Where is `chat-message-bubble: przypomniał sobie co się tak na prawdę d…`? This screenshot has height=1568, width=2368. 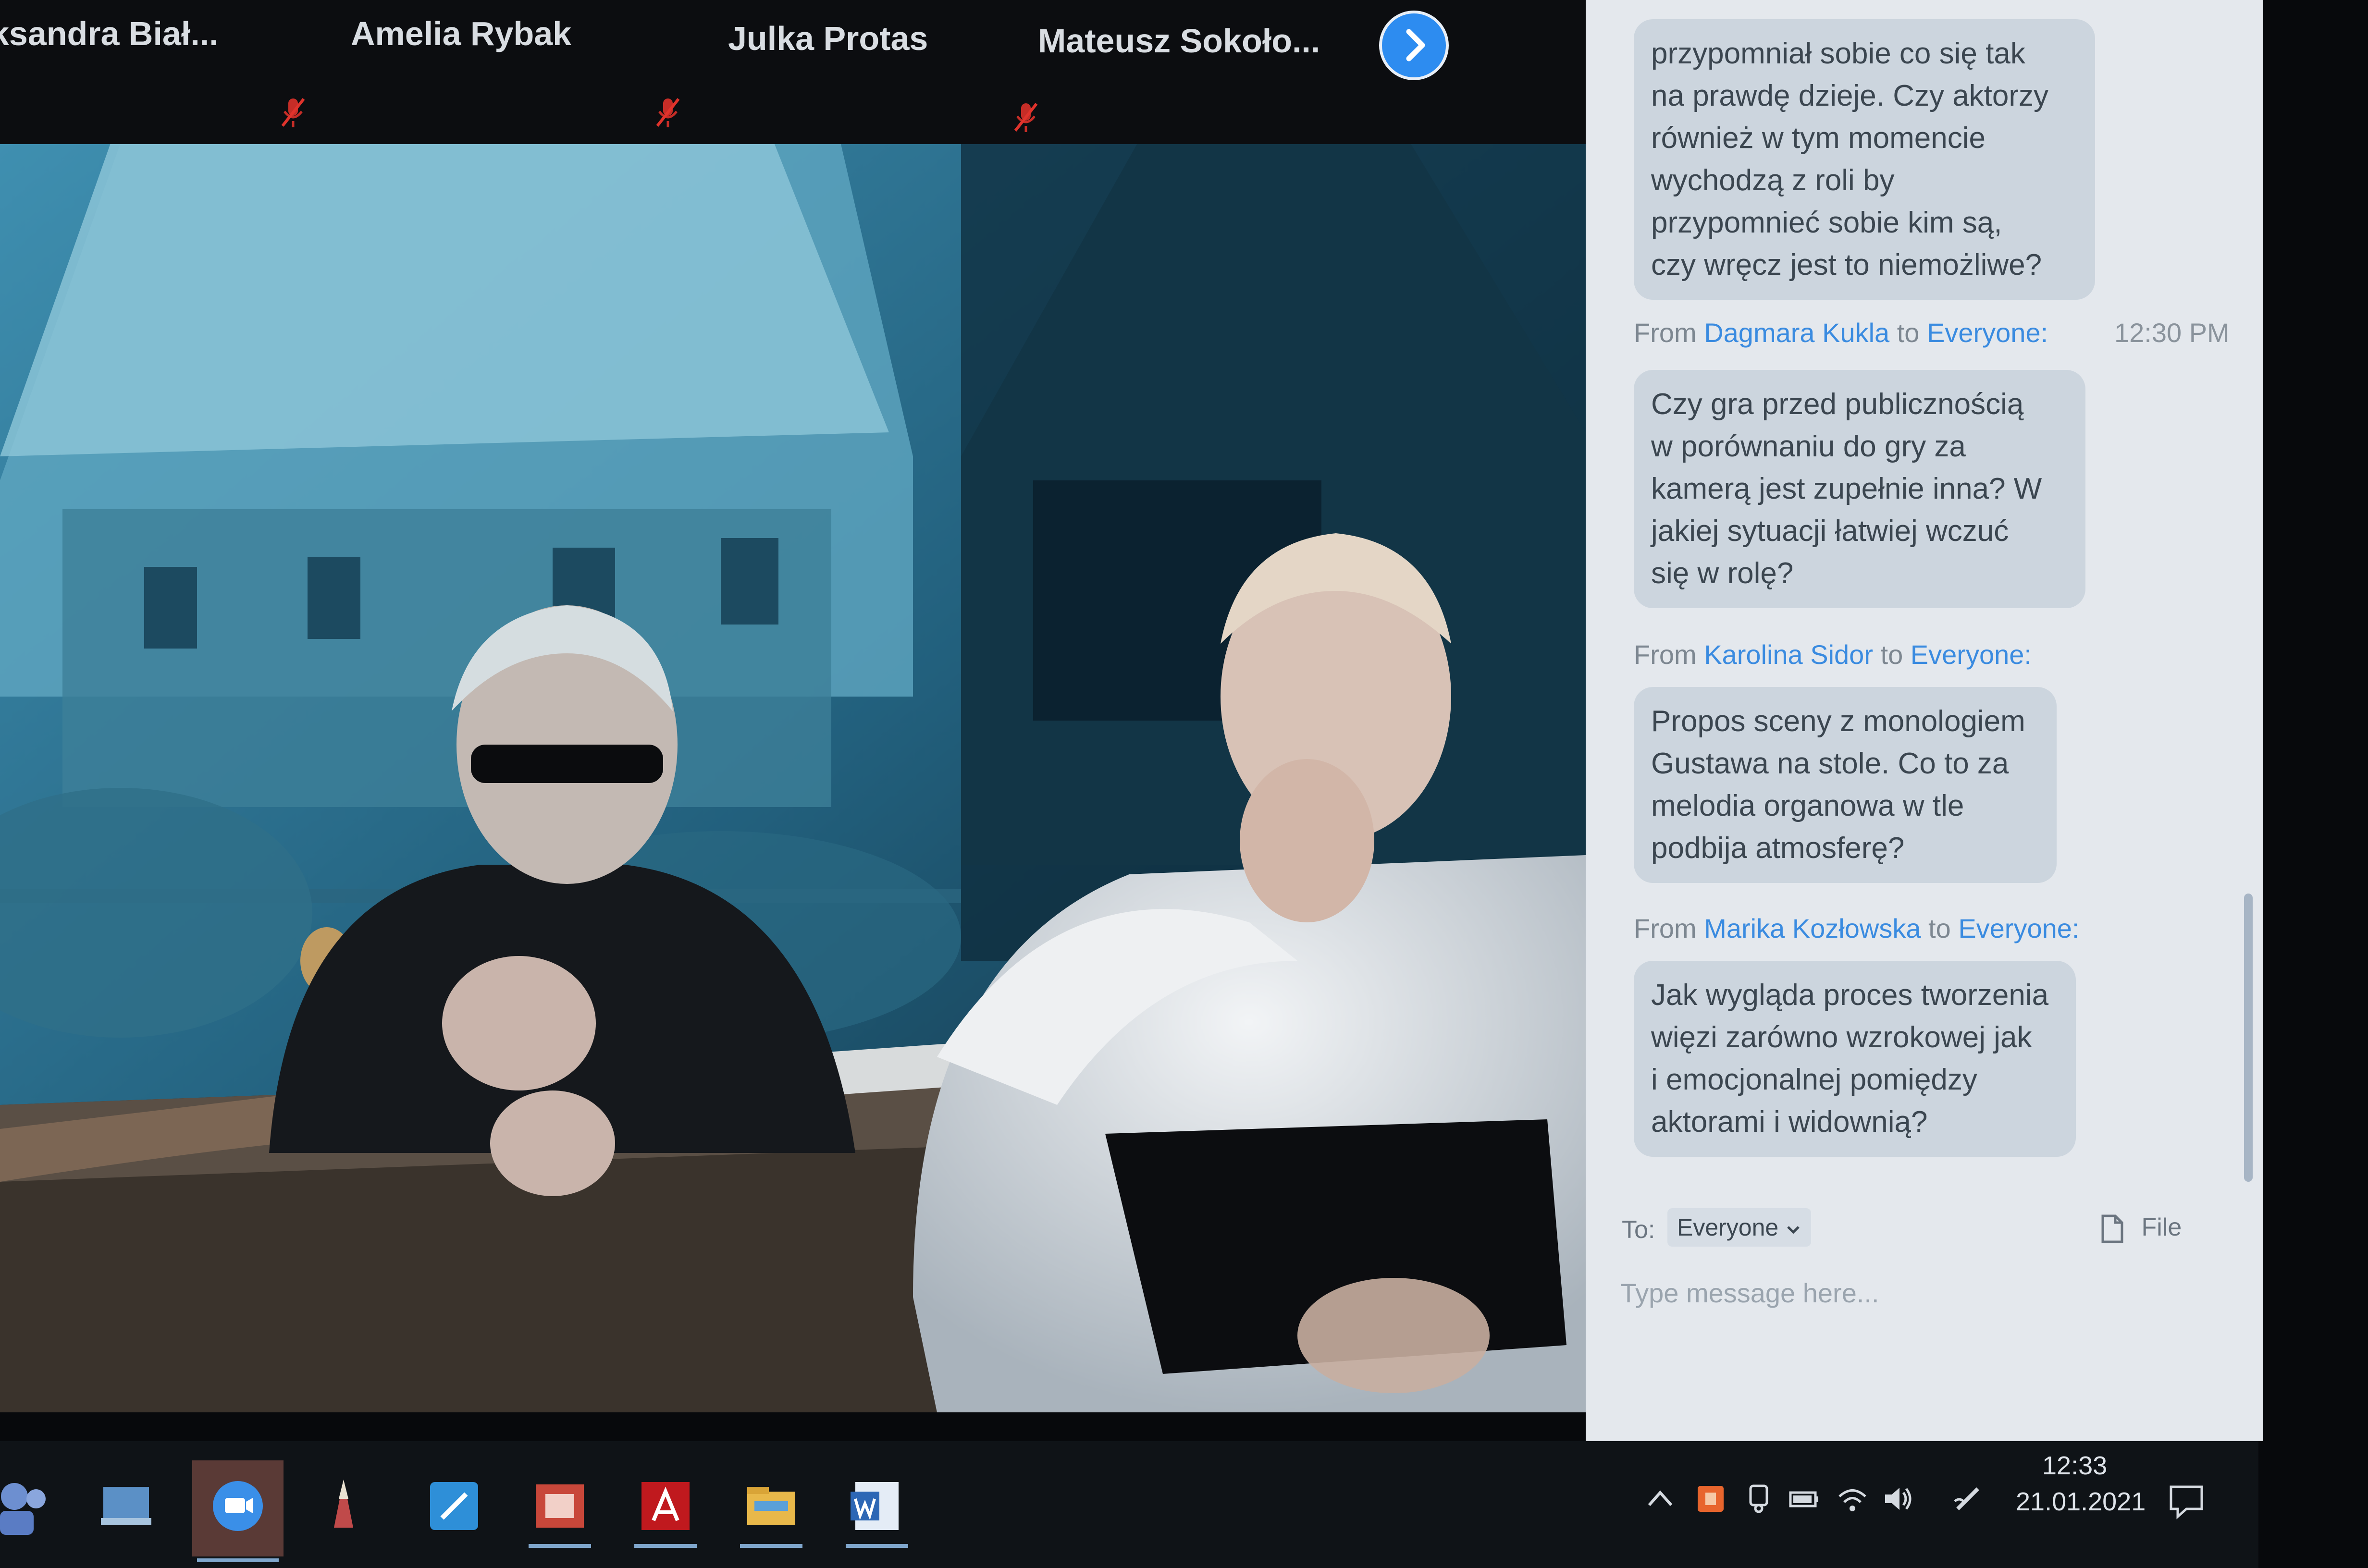
chat-message-bubble: przypomniał sobie co się tak na prawdę d… is located at coordinates (1864, 159).